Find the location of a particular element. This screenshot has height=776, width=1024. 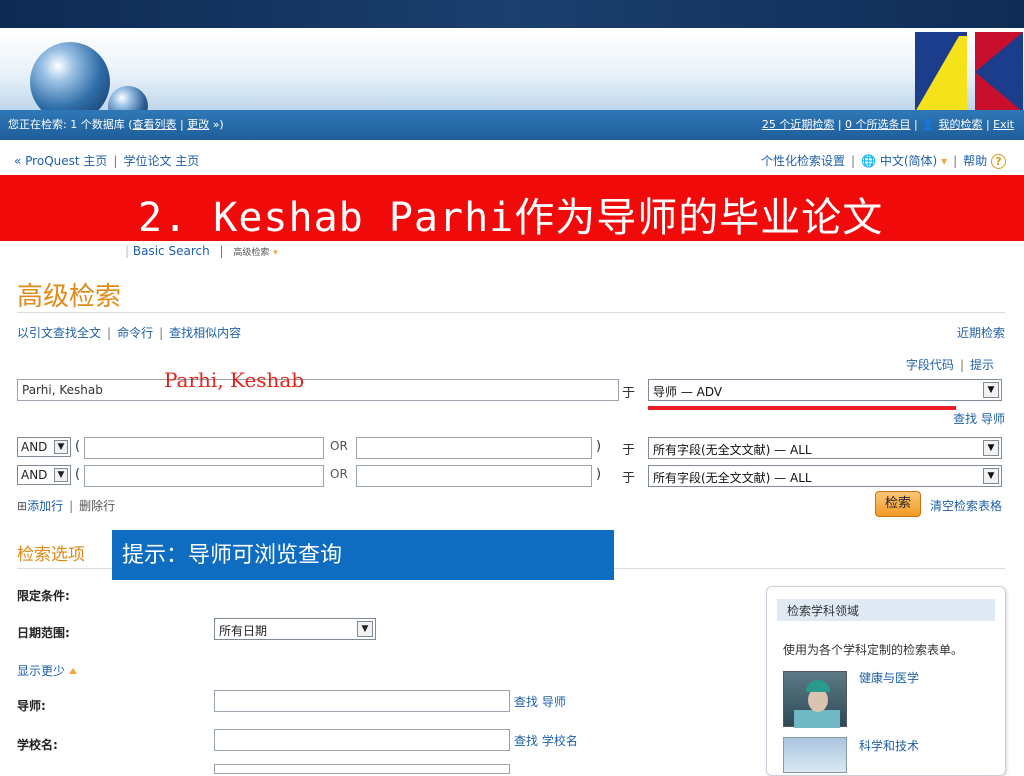

chevron-up-icon is located at coordinates (73, 671).